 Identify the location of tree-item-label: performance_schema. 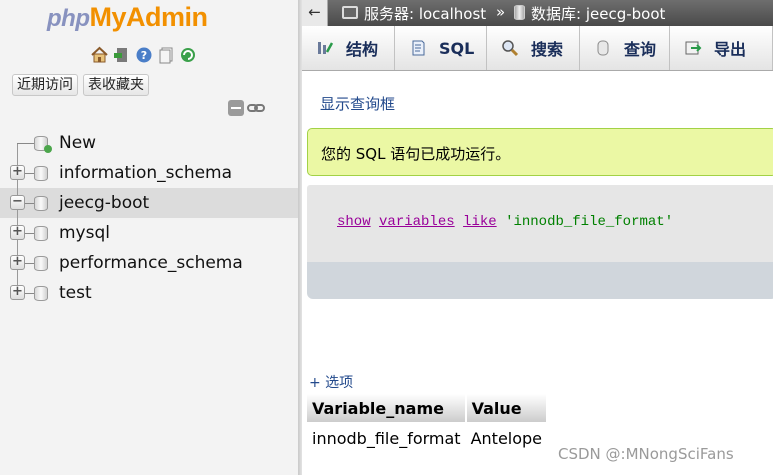
(151, 263).